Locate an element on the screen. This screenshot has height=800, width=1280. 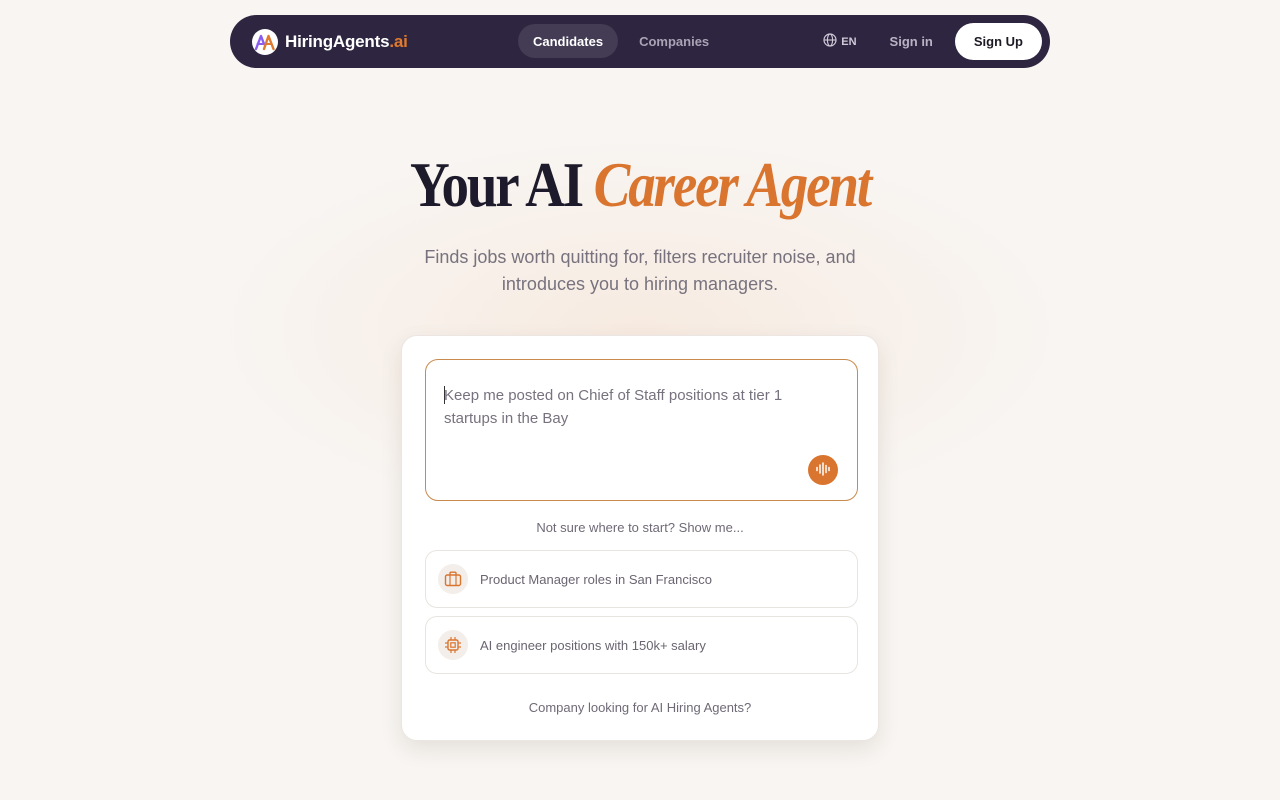
company-hiring-link: Company looking for AI Hiring Agents? is located at coordinates (640, 707).